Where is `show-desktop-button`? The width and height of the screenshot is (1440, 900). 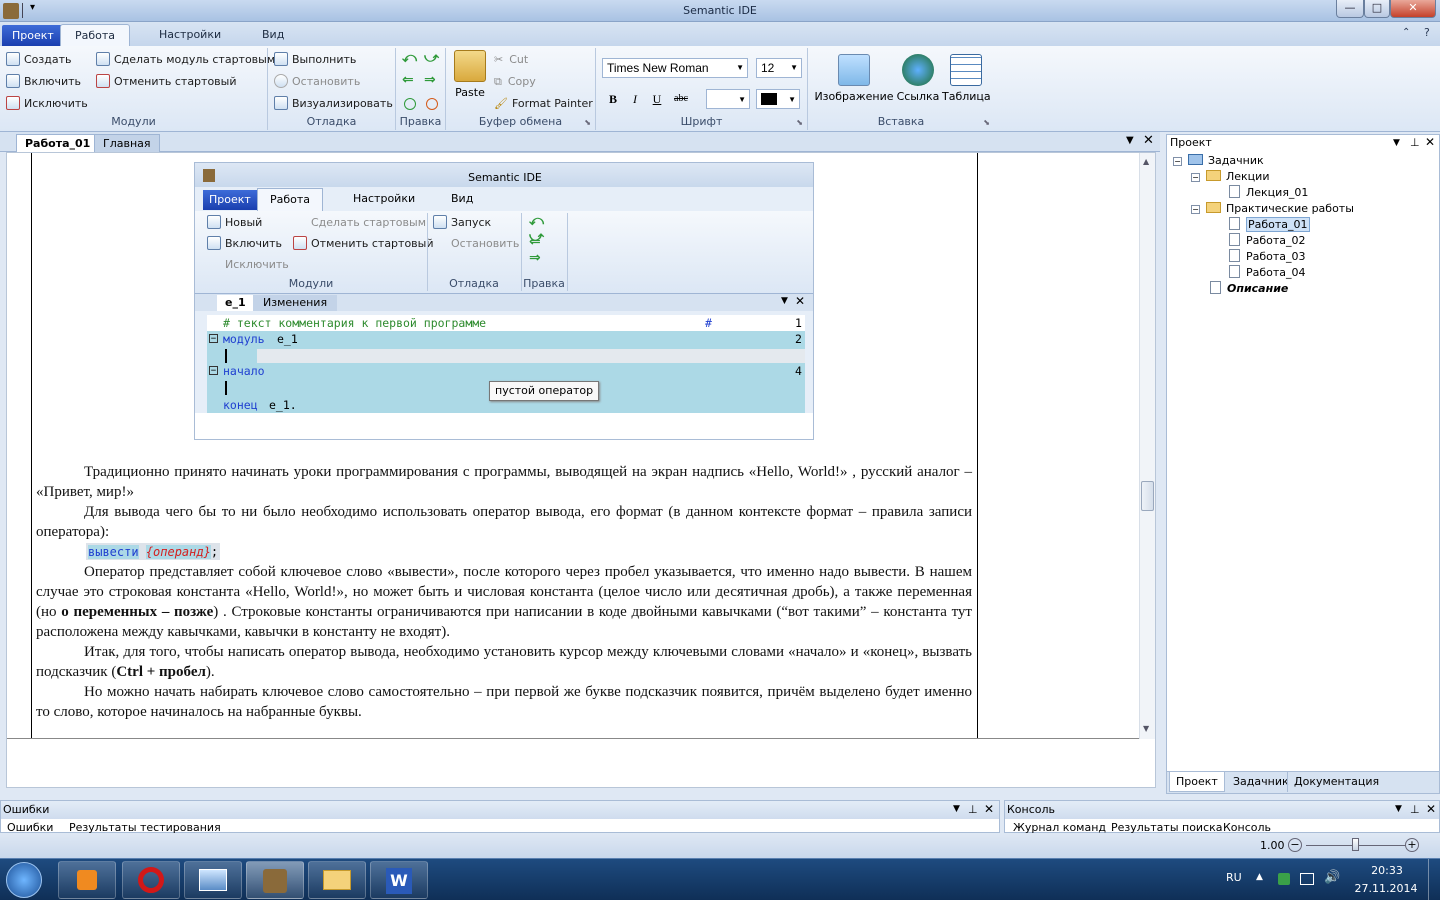
show-desktop-button is located at coordinates (1434, 879).